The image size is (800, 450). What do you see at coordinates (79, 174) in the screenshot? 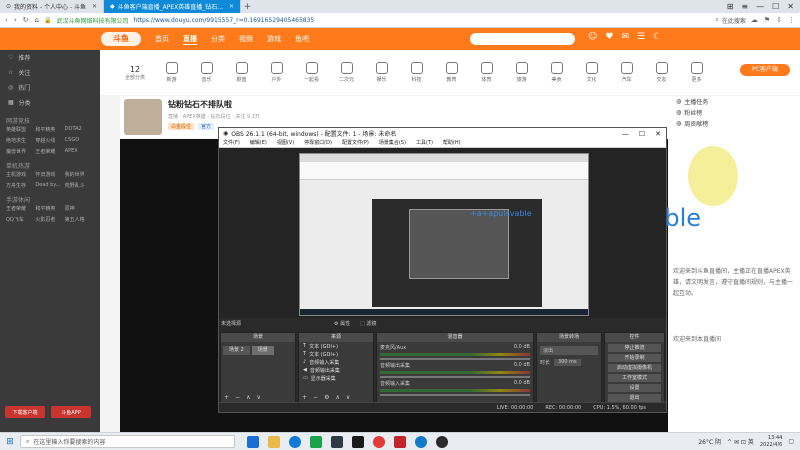
I see `sidebar-link: 我的世界` at bounding box center [79, 174].